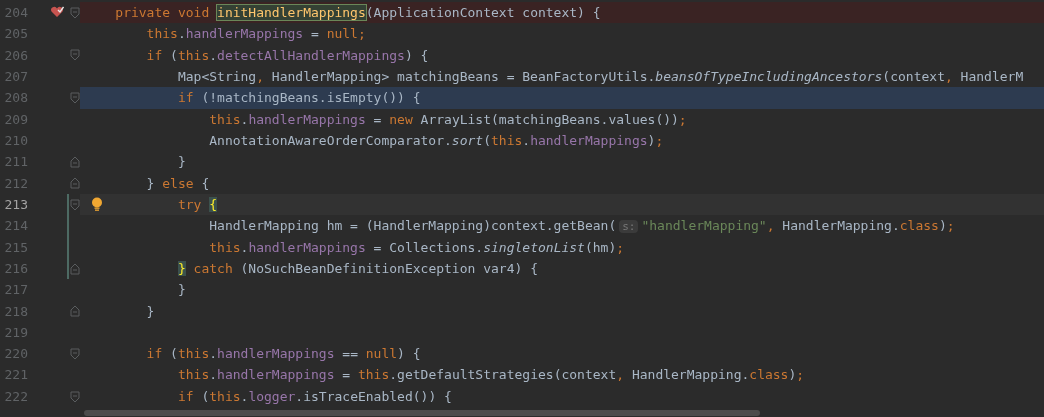 This screenshot has width=1044, height=417. I want to click on code-line: if (this.detectAllHandlerMappings) {, so click(287, 55).